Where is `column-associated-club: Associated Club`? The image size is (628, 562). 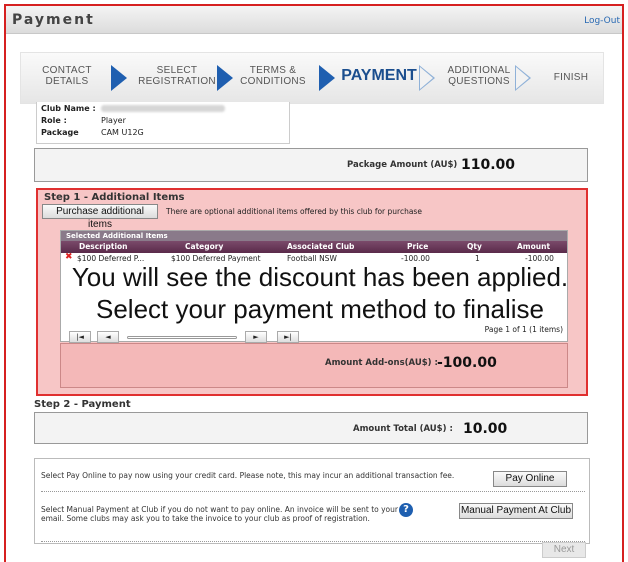 column-associated-club: Associated Club is located at coordinates (321, 246).